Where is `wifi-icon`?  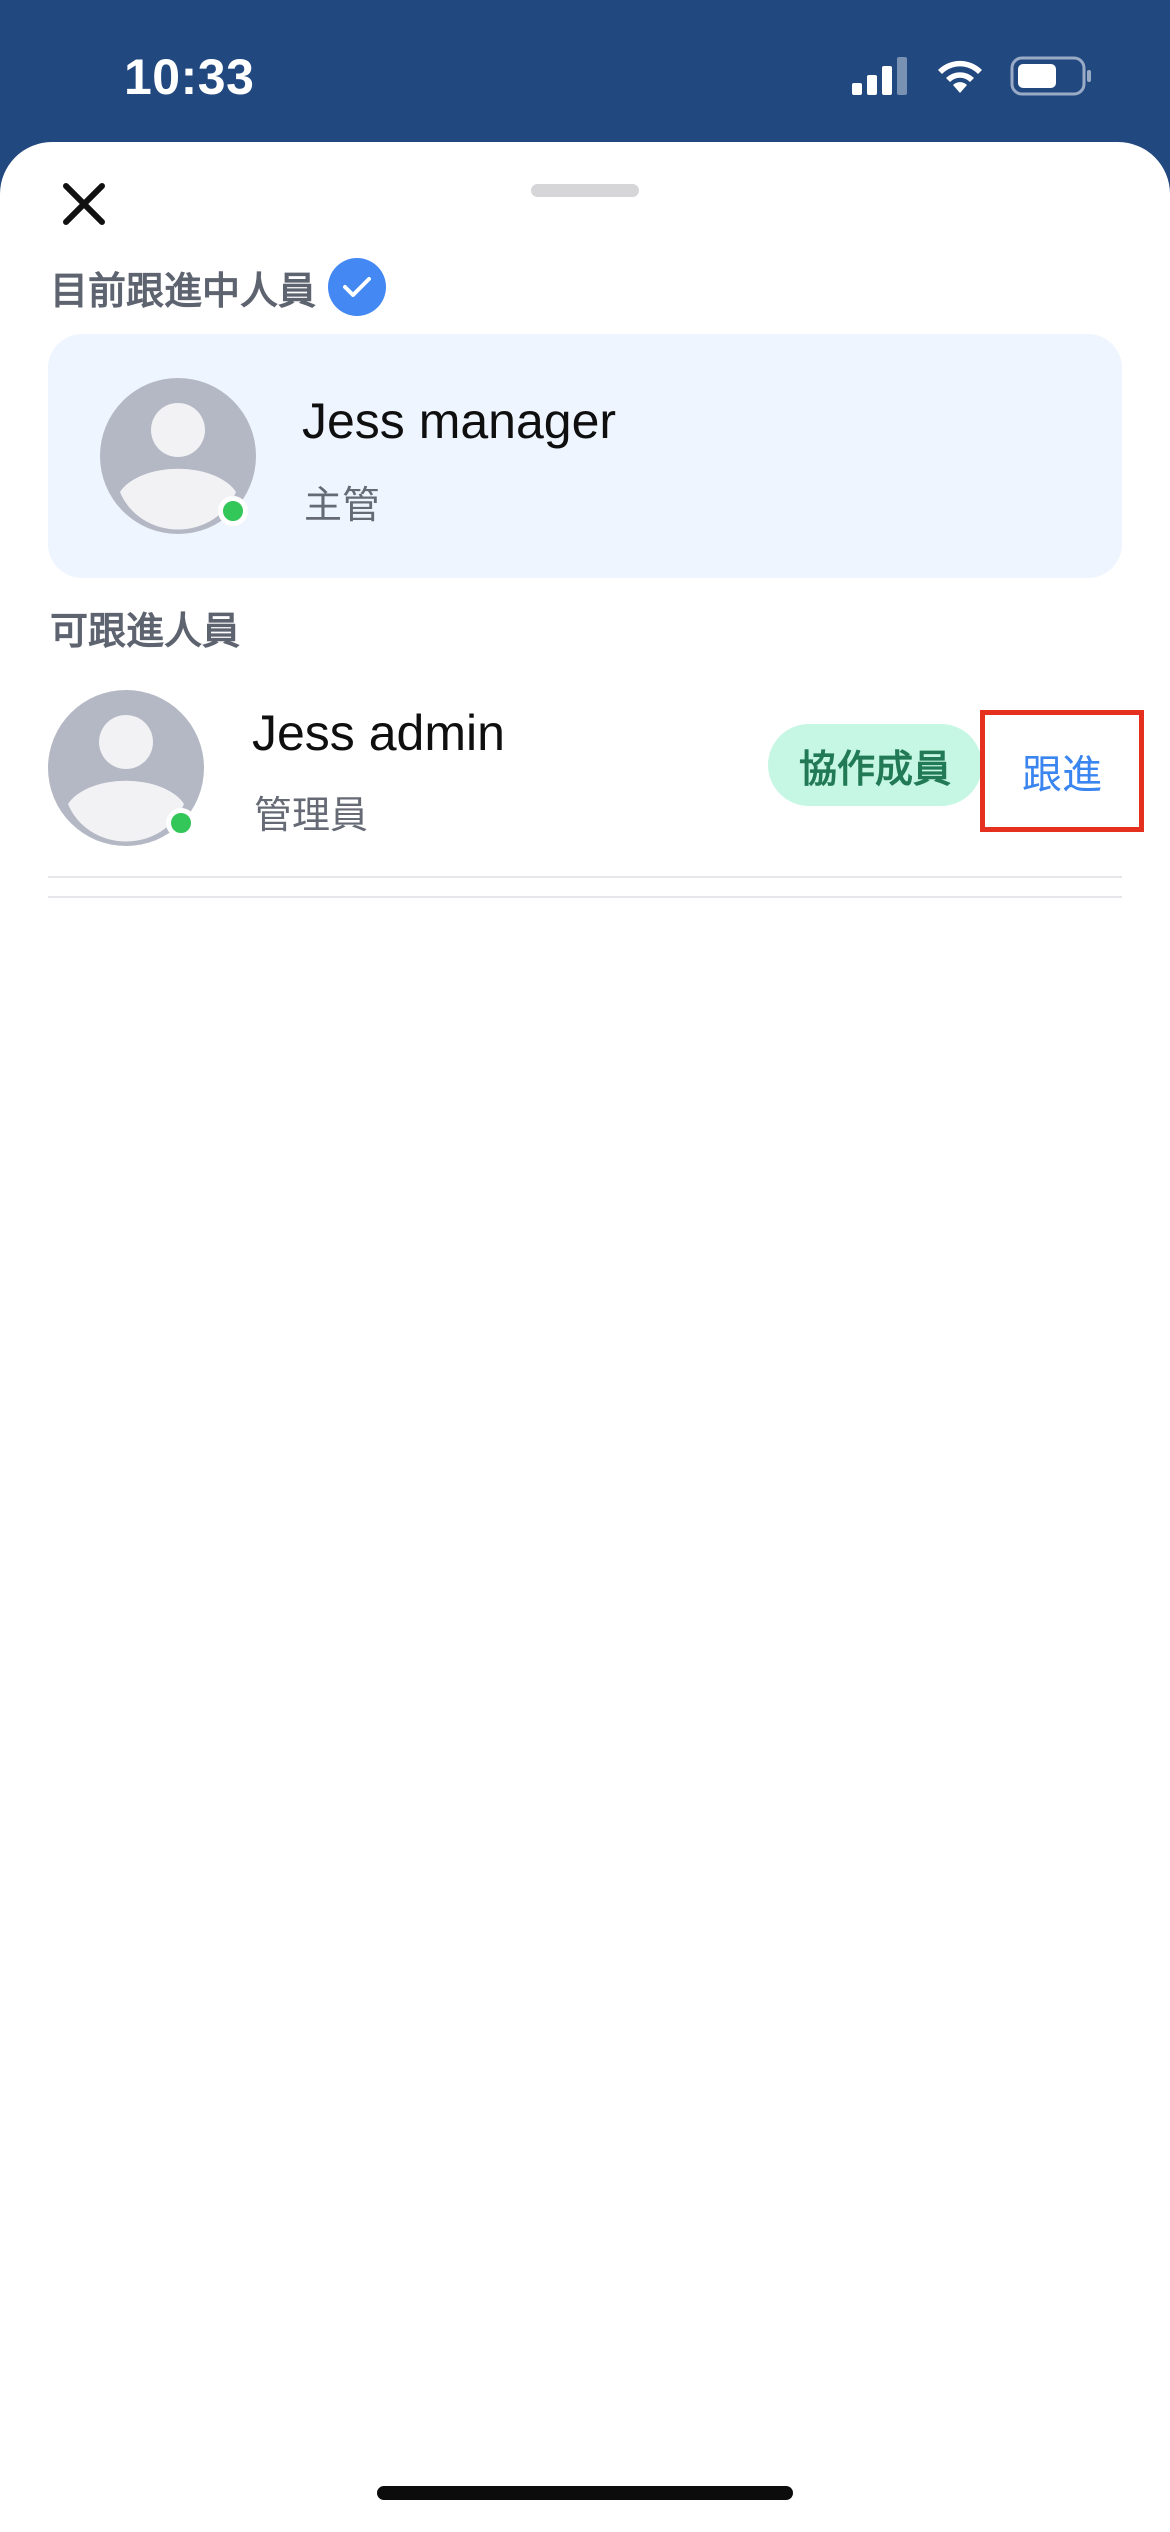
wifi-icon is located at coordinates (960, 78).